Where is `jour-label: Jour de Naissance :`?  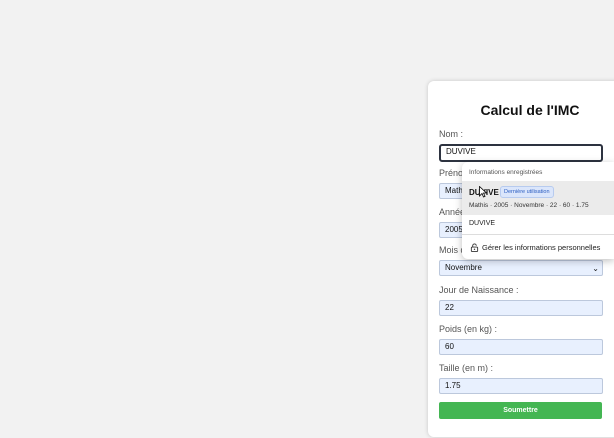 jour-label: Jour de Naissance : is located at coordinates (479, 290).